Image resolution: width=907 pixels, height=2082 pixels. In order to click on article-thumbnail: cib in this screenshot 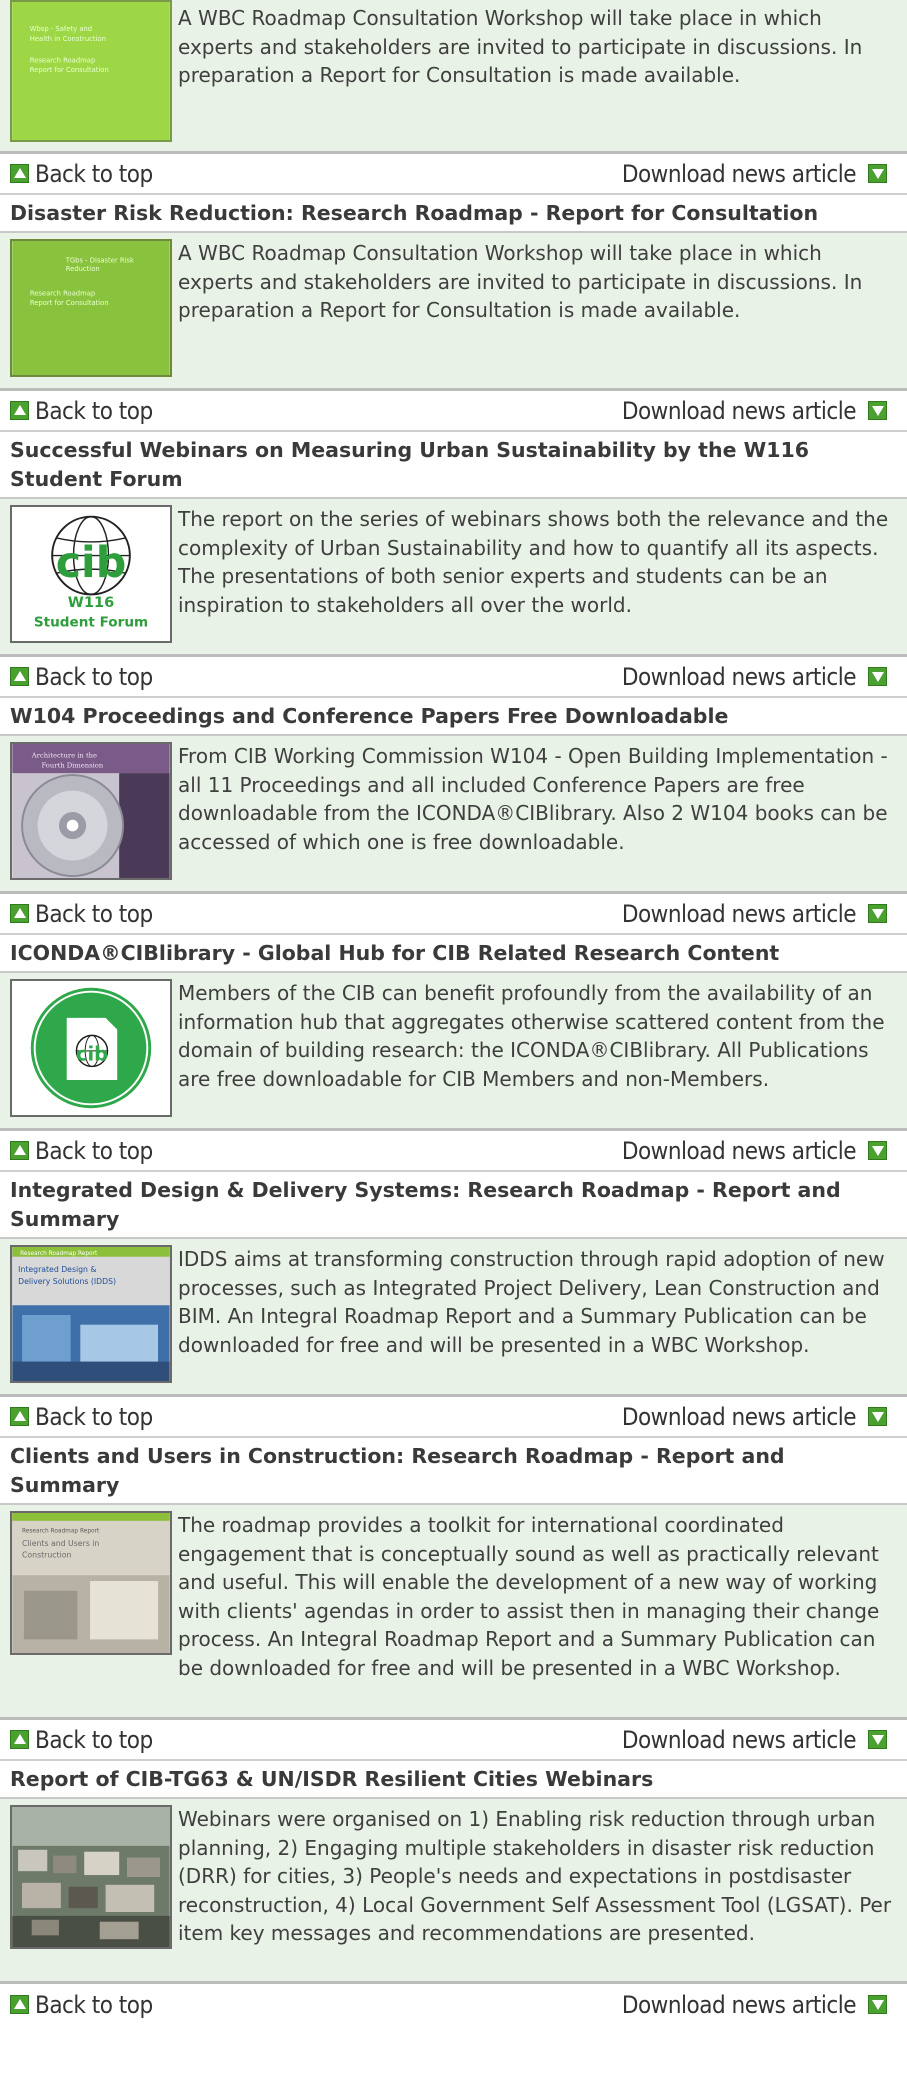, I will do `click(91, 1048)`.